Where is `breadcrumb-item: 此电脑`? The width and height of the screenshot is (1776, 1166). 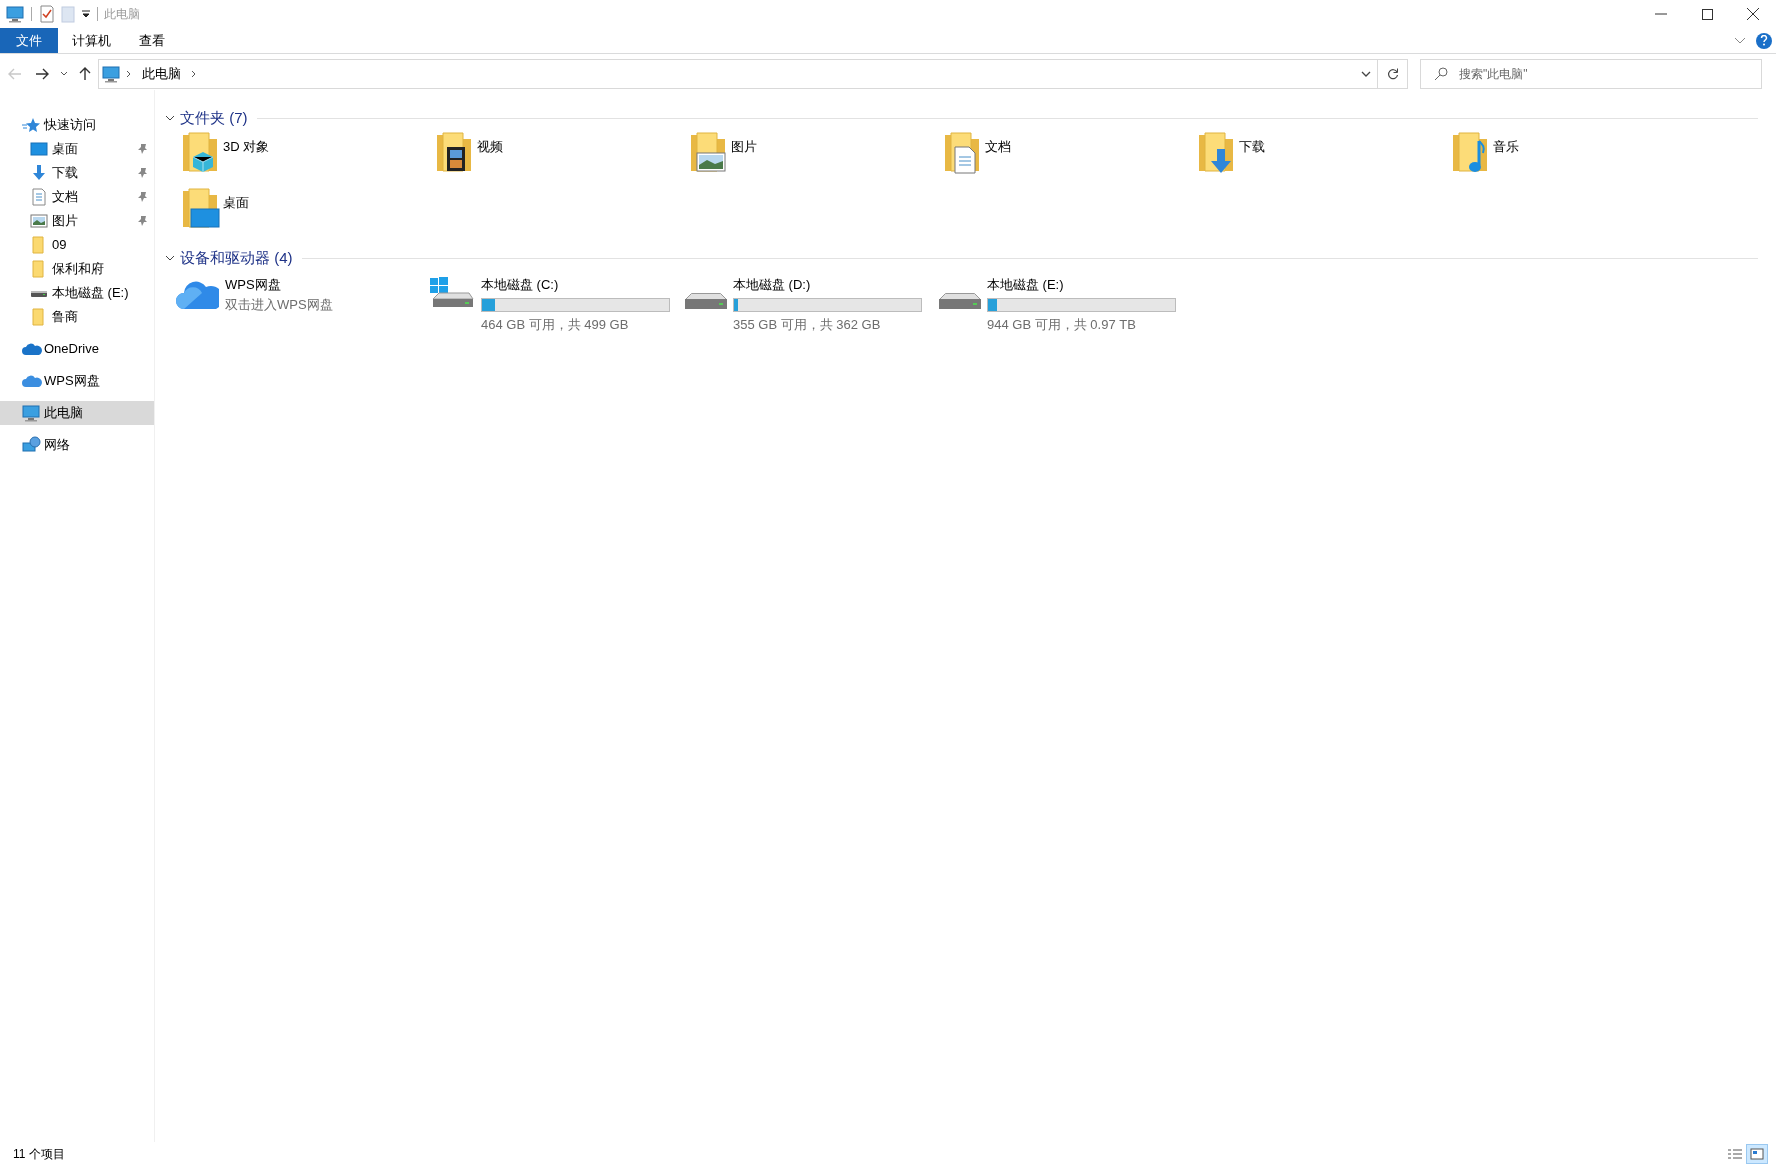 breadcrumb-item: 此电脑 is located at coordinates (161, 74).